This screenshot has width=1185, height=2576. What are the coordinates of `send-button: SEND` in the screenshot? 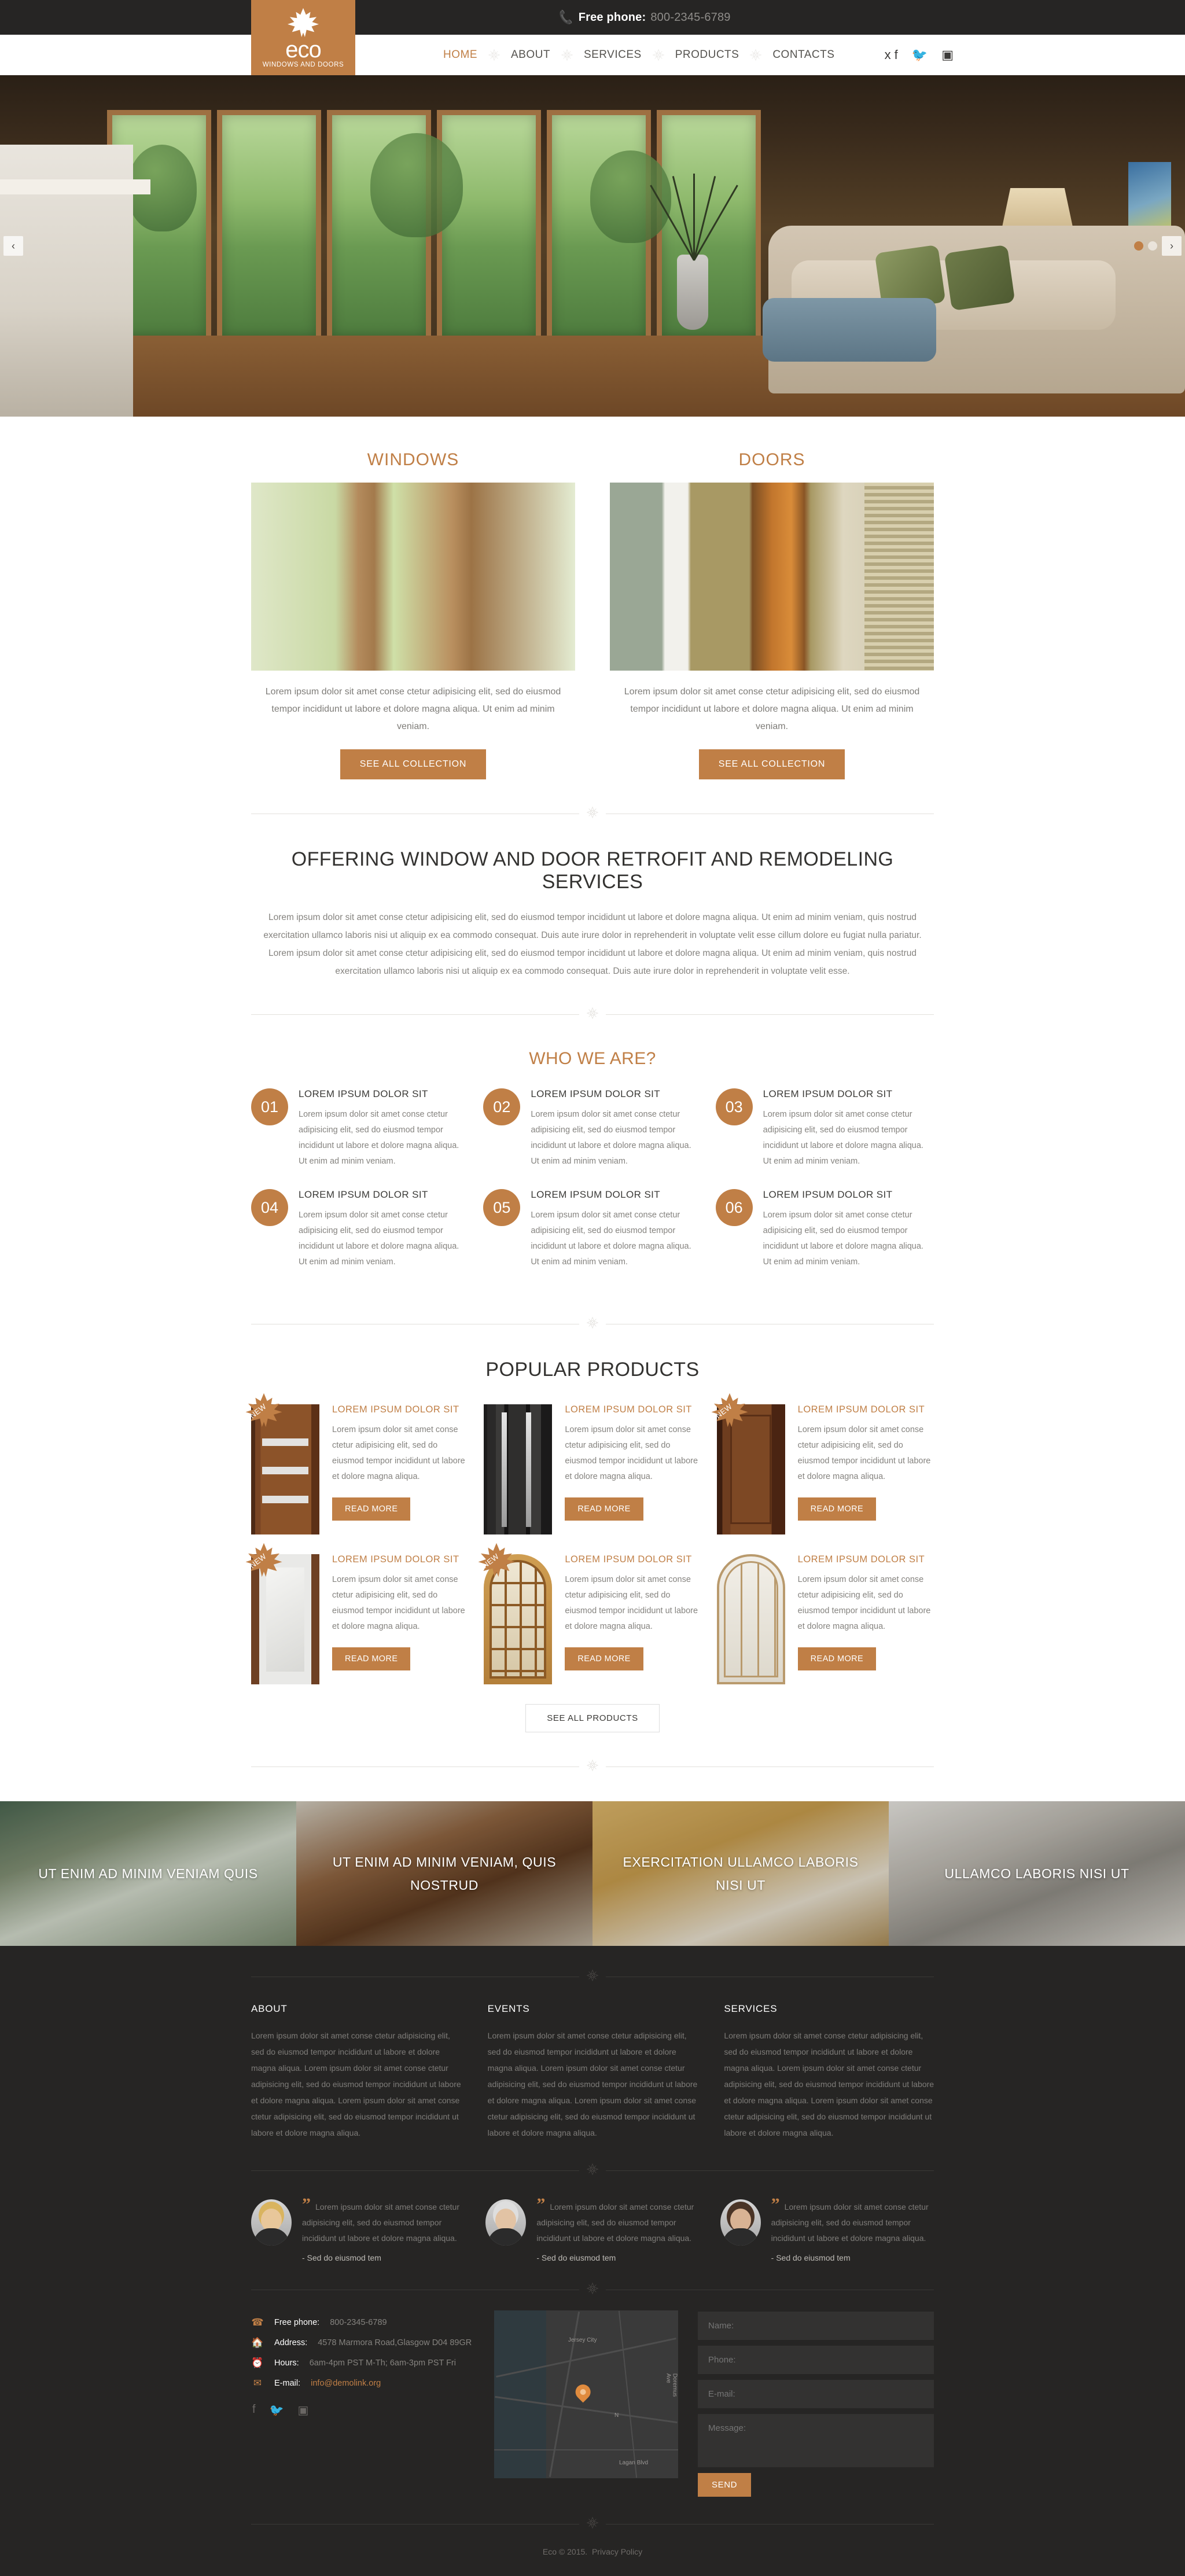 It's located at (725, 2485).